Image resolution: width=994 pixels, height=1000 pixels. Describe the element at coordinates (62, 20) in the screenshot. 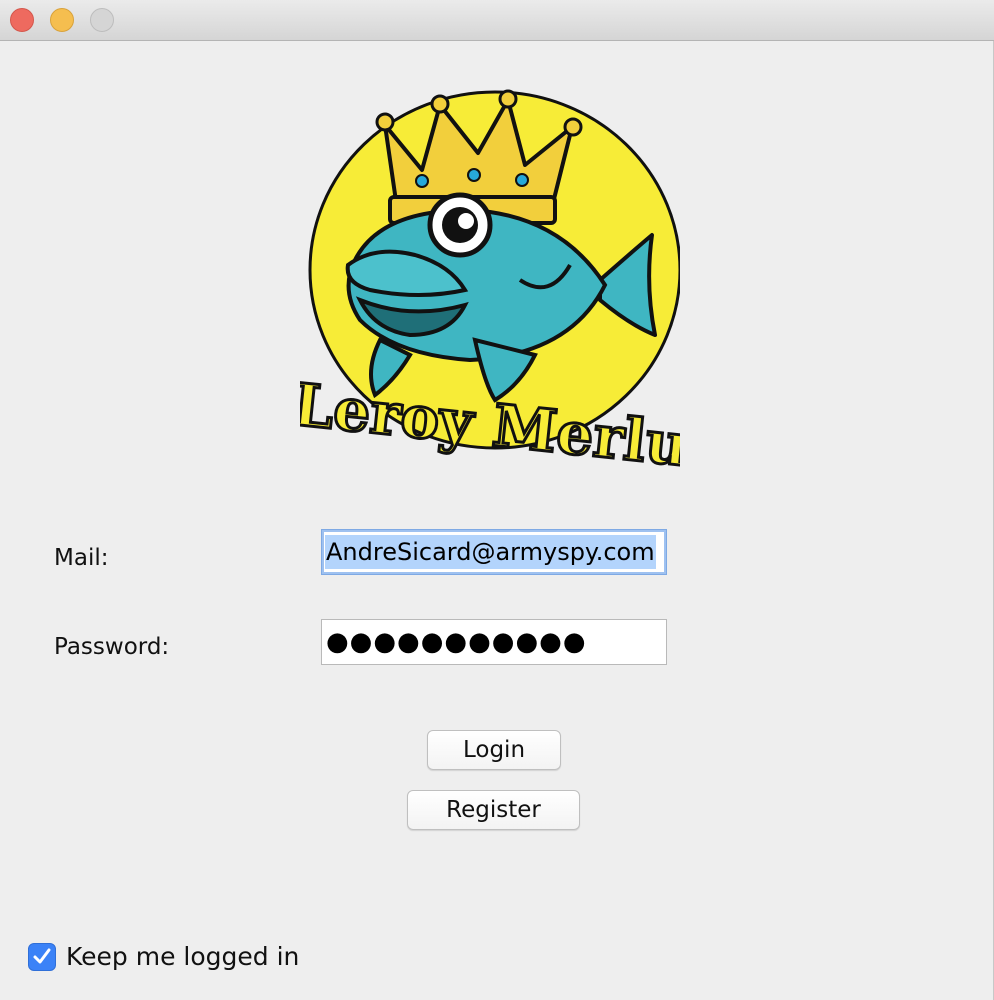

I see `minimize-window-button` at that location.